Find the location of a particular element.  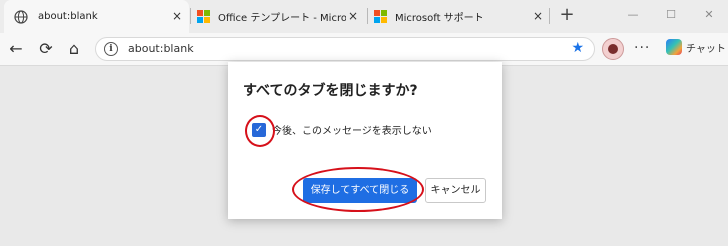

address-bar: i about:blank ★ is located at coordinates (345, 49).